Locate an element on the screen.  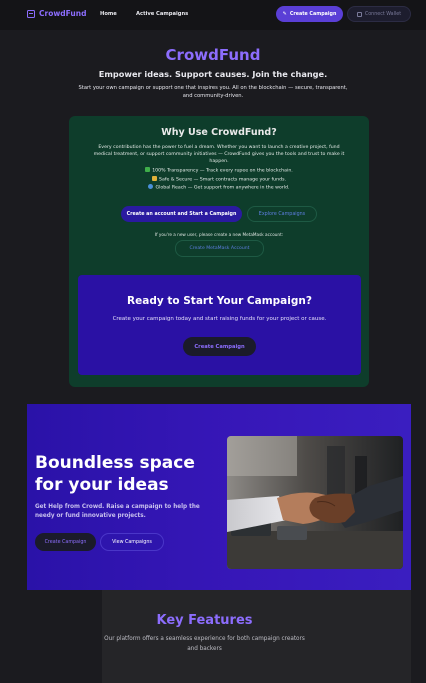
boundless-title: Boundless space for your ideas is located at coordinates (115, 474).